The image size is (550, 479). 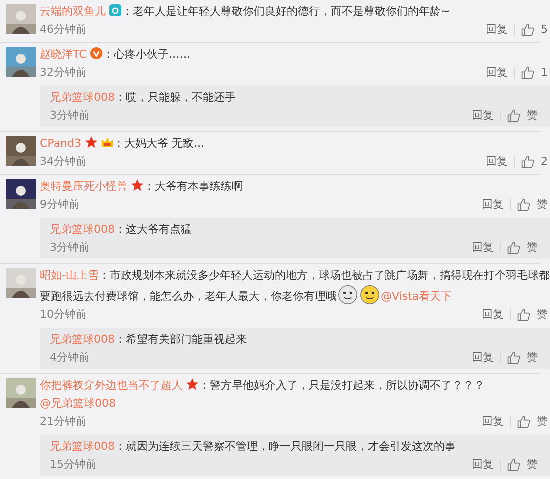 I want to click on timestamp: 34分钟前, so click(x=63, y=162).